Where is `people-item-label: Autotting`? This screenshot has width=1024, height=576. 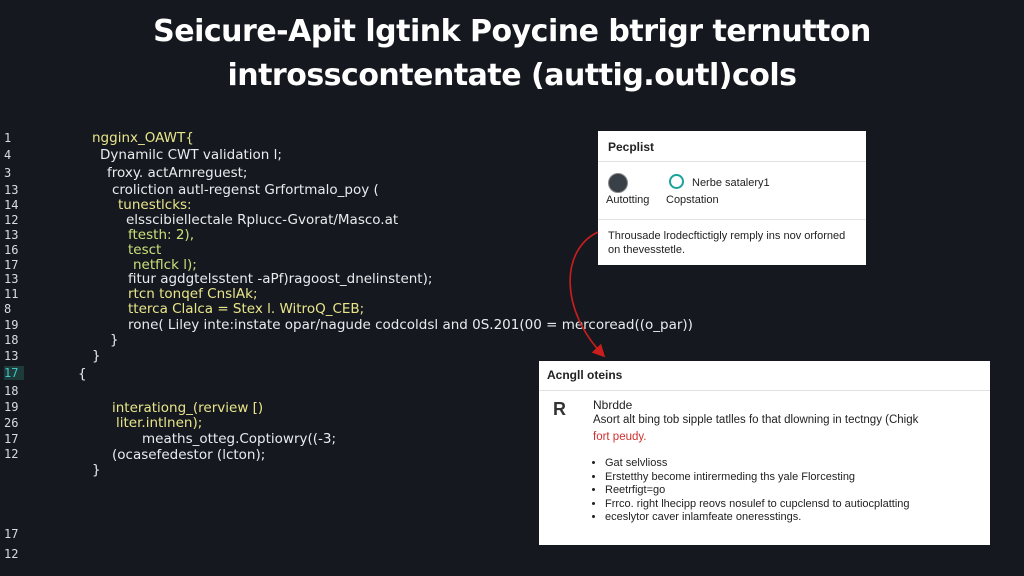 people-item-label: Autotting is located at coordinates (628, 200).